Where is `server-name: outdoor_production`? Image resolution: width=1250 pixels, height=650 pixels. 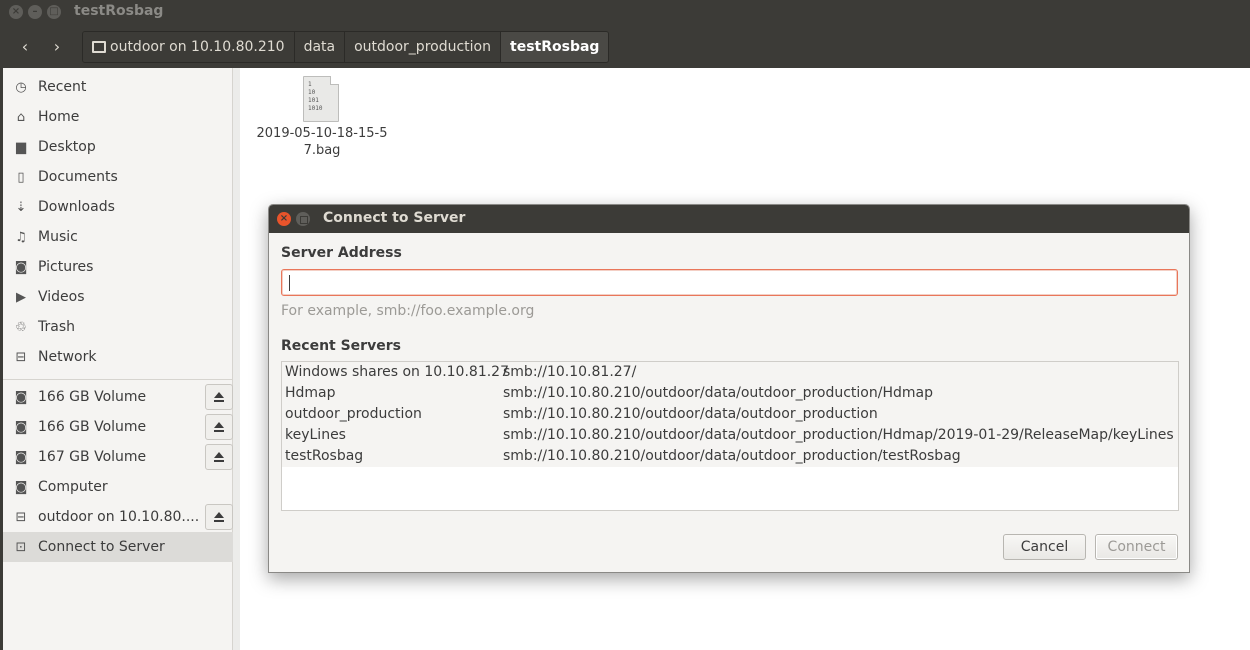 server-name: outdoor_production is located at coordinates (353, 414).